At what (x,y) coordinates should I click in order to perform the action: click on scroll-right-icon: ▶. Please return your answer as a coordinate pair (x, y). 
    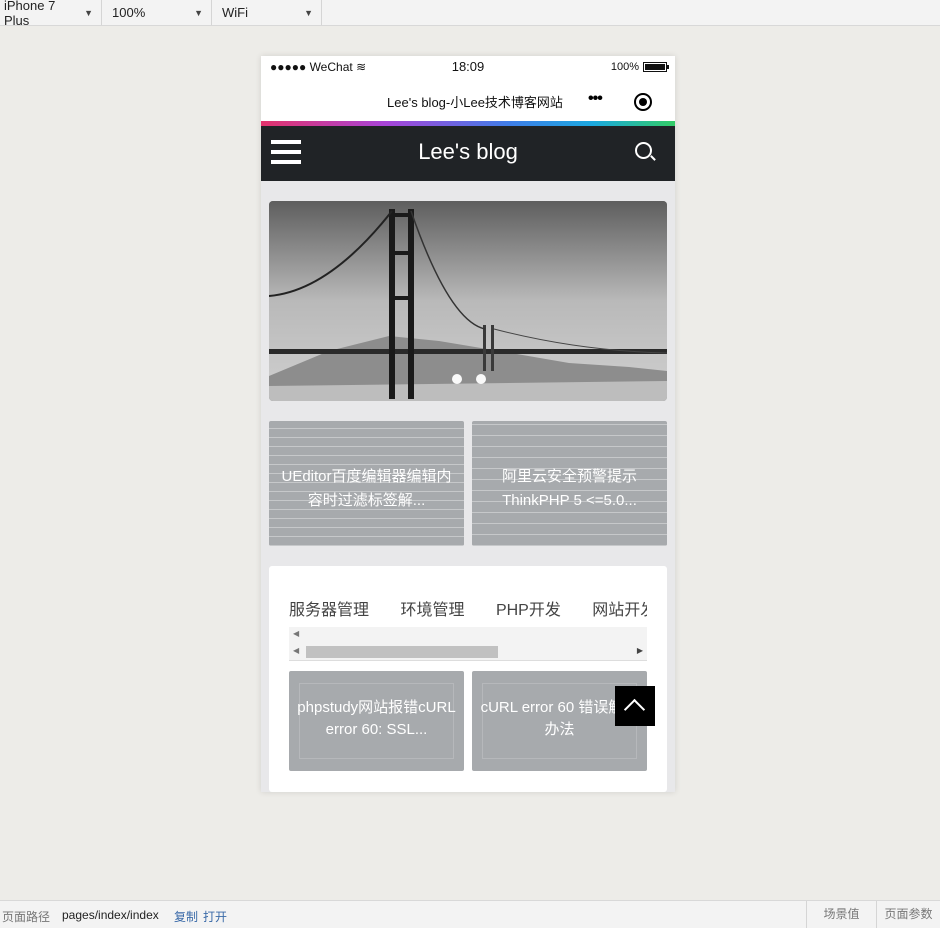
    Looking at the image, I should click on (640, 650).